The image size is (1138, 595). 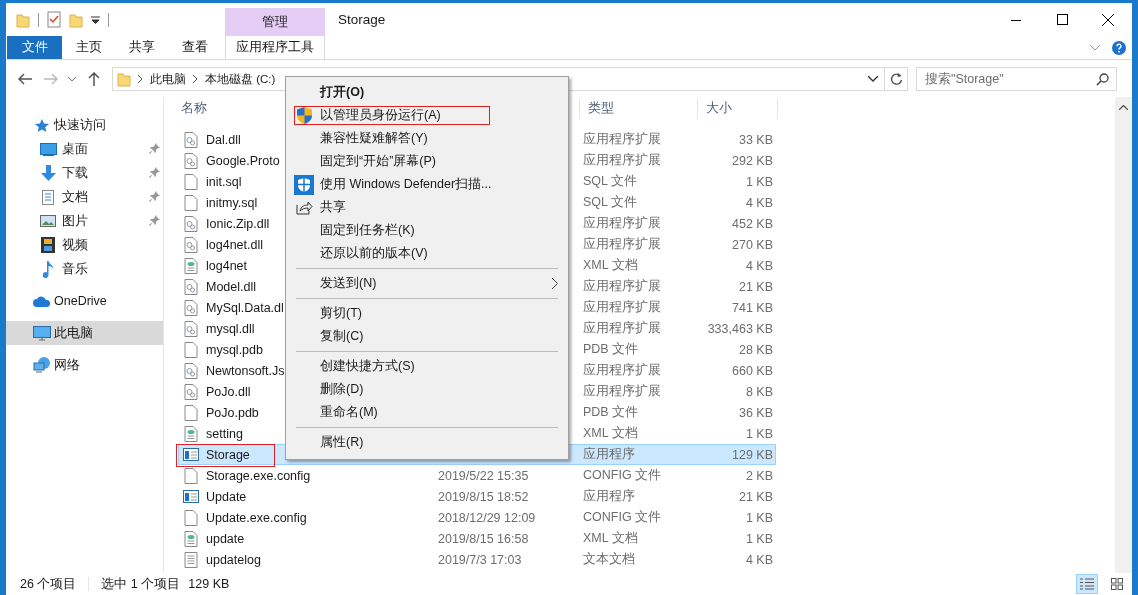 What do you see at coordinates (232, 412) in the screenshot?
I see `file-name: PoJo.pdb` at bounding box center [232, 412].